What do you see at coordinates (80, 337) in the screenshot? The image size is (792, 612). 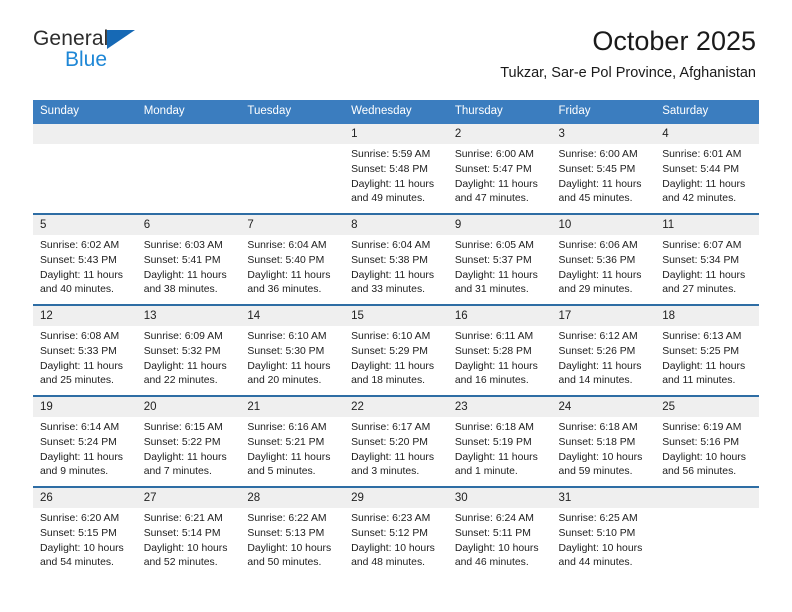 I see `sunrise-text: Sunrise: 6:08 AM` at bounding box center [80, 337].